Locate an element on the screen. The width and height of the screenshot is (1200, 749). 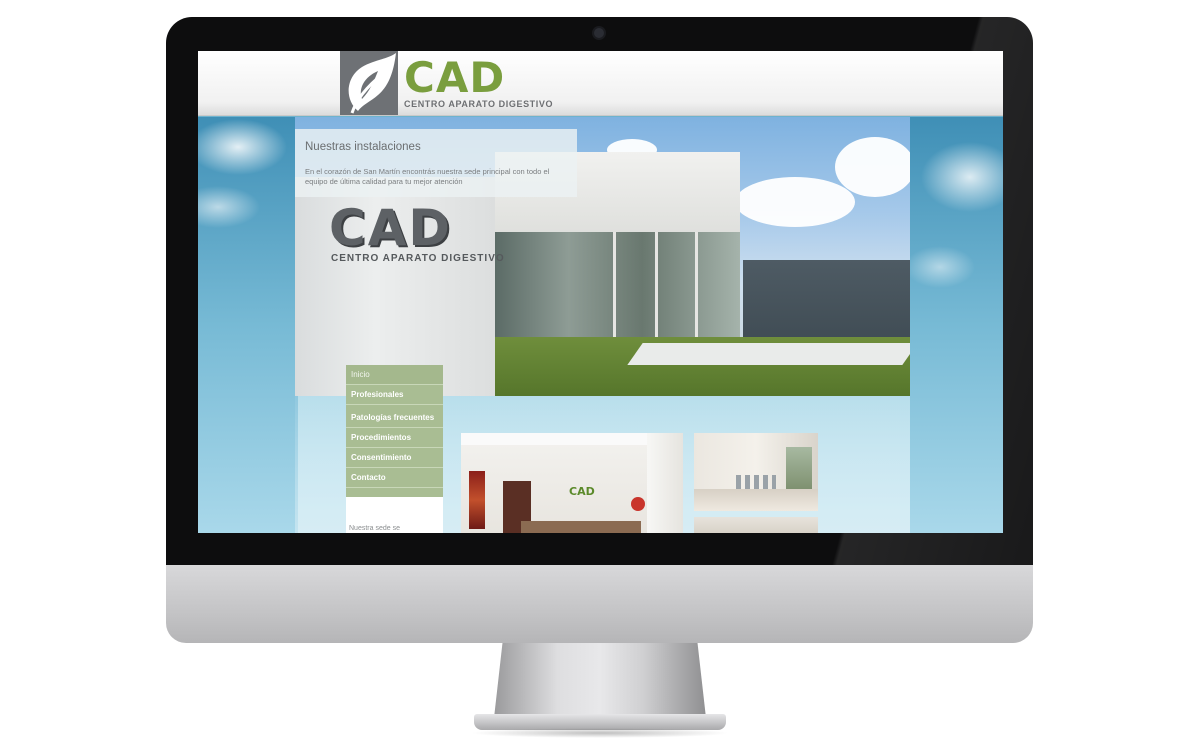
nav-item-contacto: Contacto is located at coordinates (394, 478).